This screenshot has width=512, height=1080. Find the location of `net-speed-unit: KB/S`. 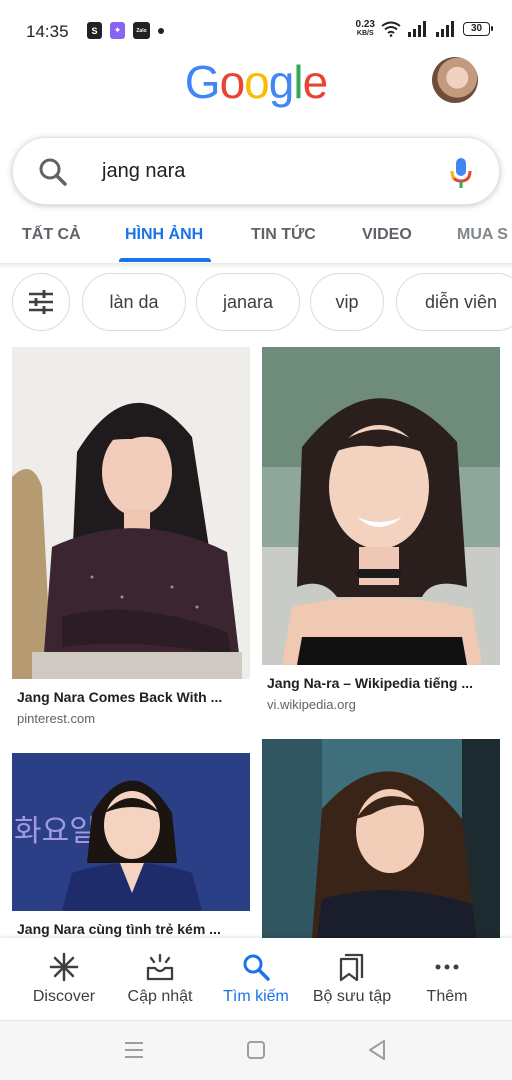

net-speed-unit: KB/S is located at coordinates (365, 33).